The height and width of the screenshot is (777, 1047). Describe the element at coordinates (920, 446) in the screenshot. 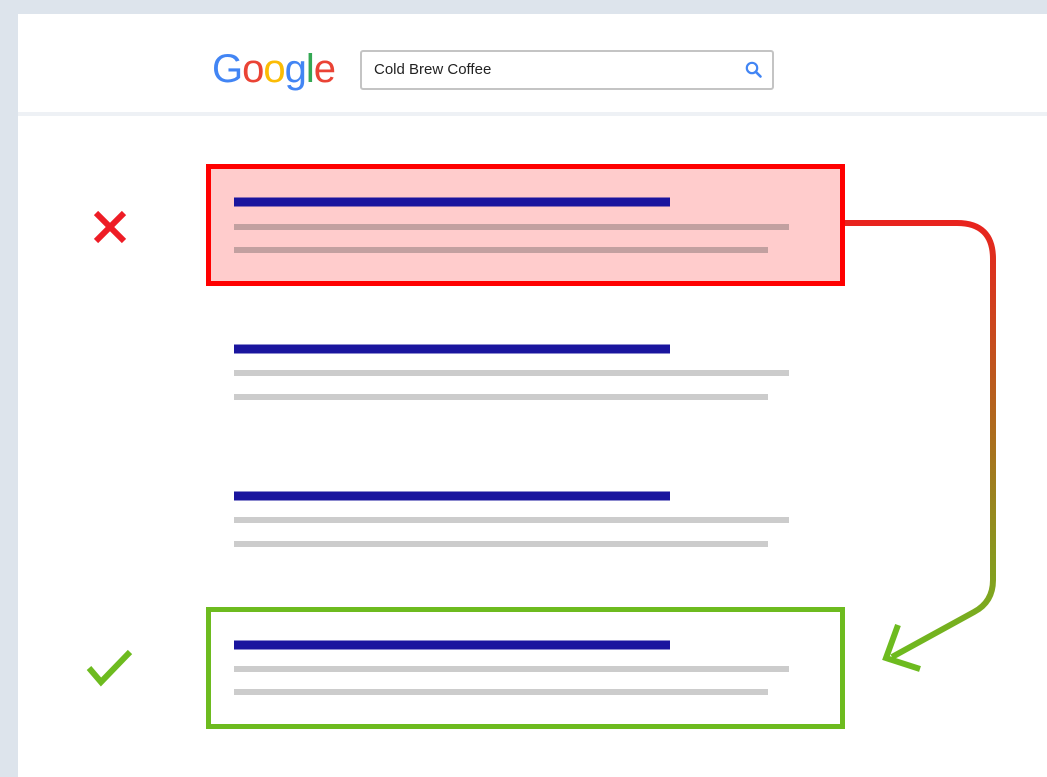

I see `curved-arrow-icon` at that location.